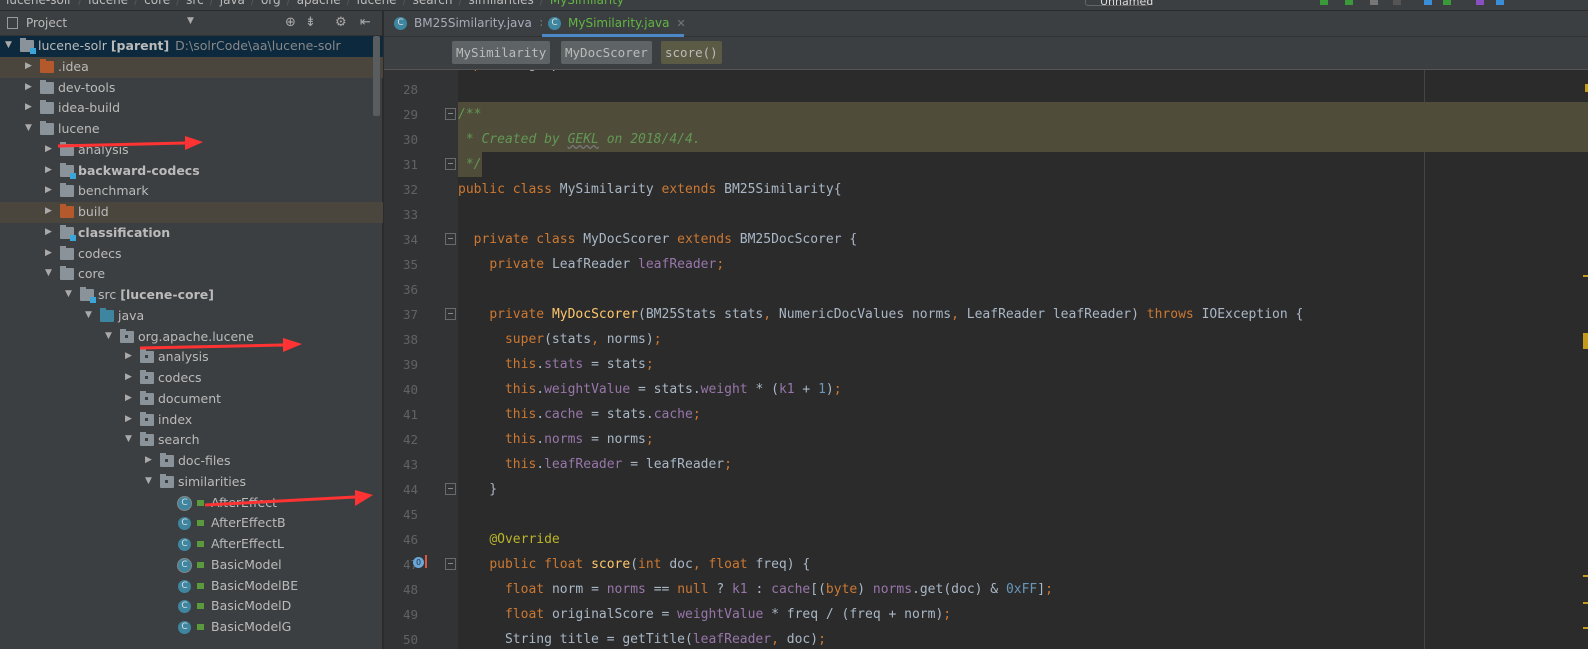 This screenshot has width=1588, height=649. What do you see at coordinates (191, 67) in the screenshot?
I see `tree-item: ▶ .idea` at bounding box center [191, 67].